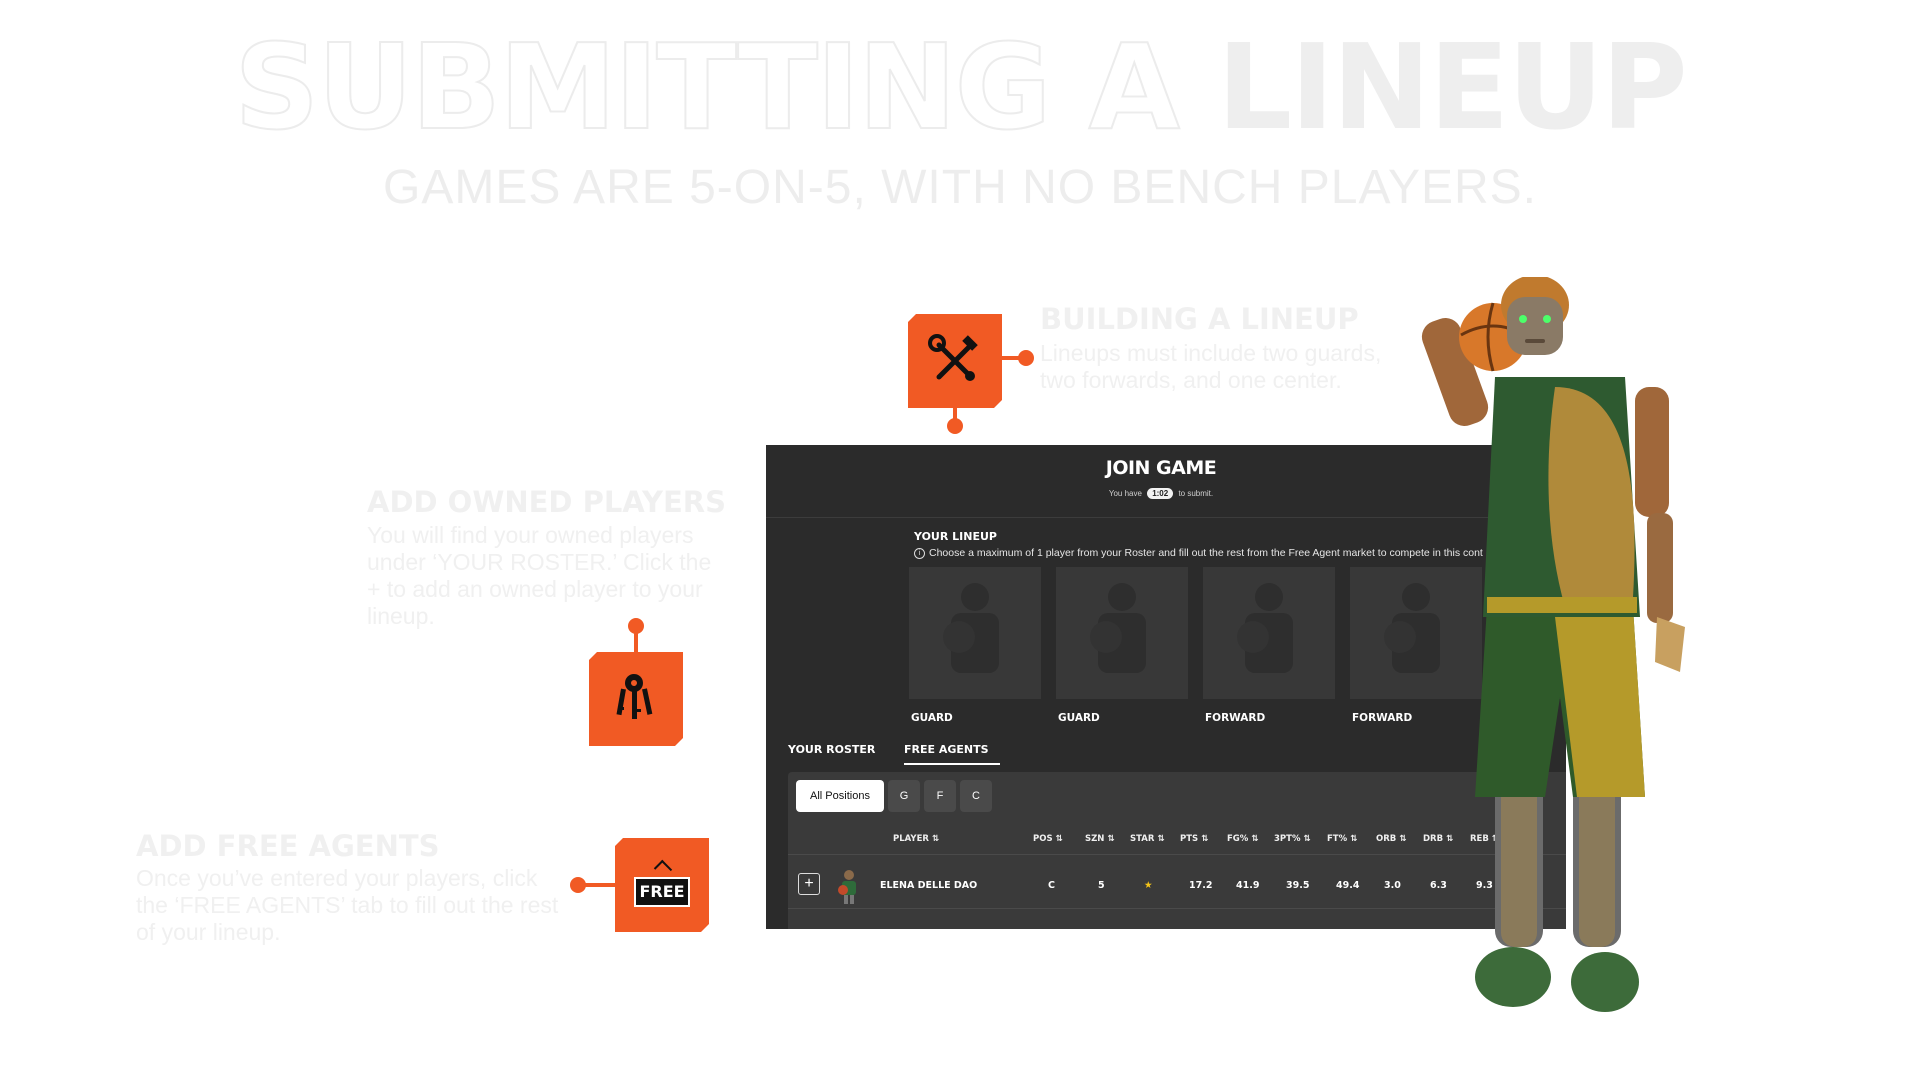 Image resolution: width=1920 pixels, height=1080 pixels. I want to click on owned-badge, so click(636, 699).